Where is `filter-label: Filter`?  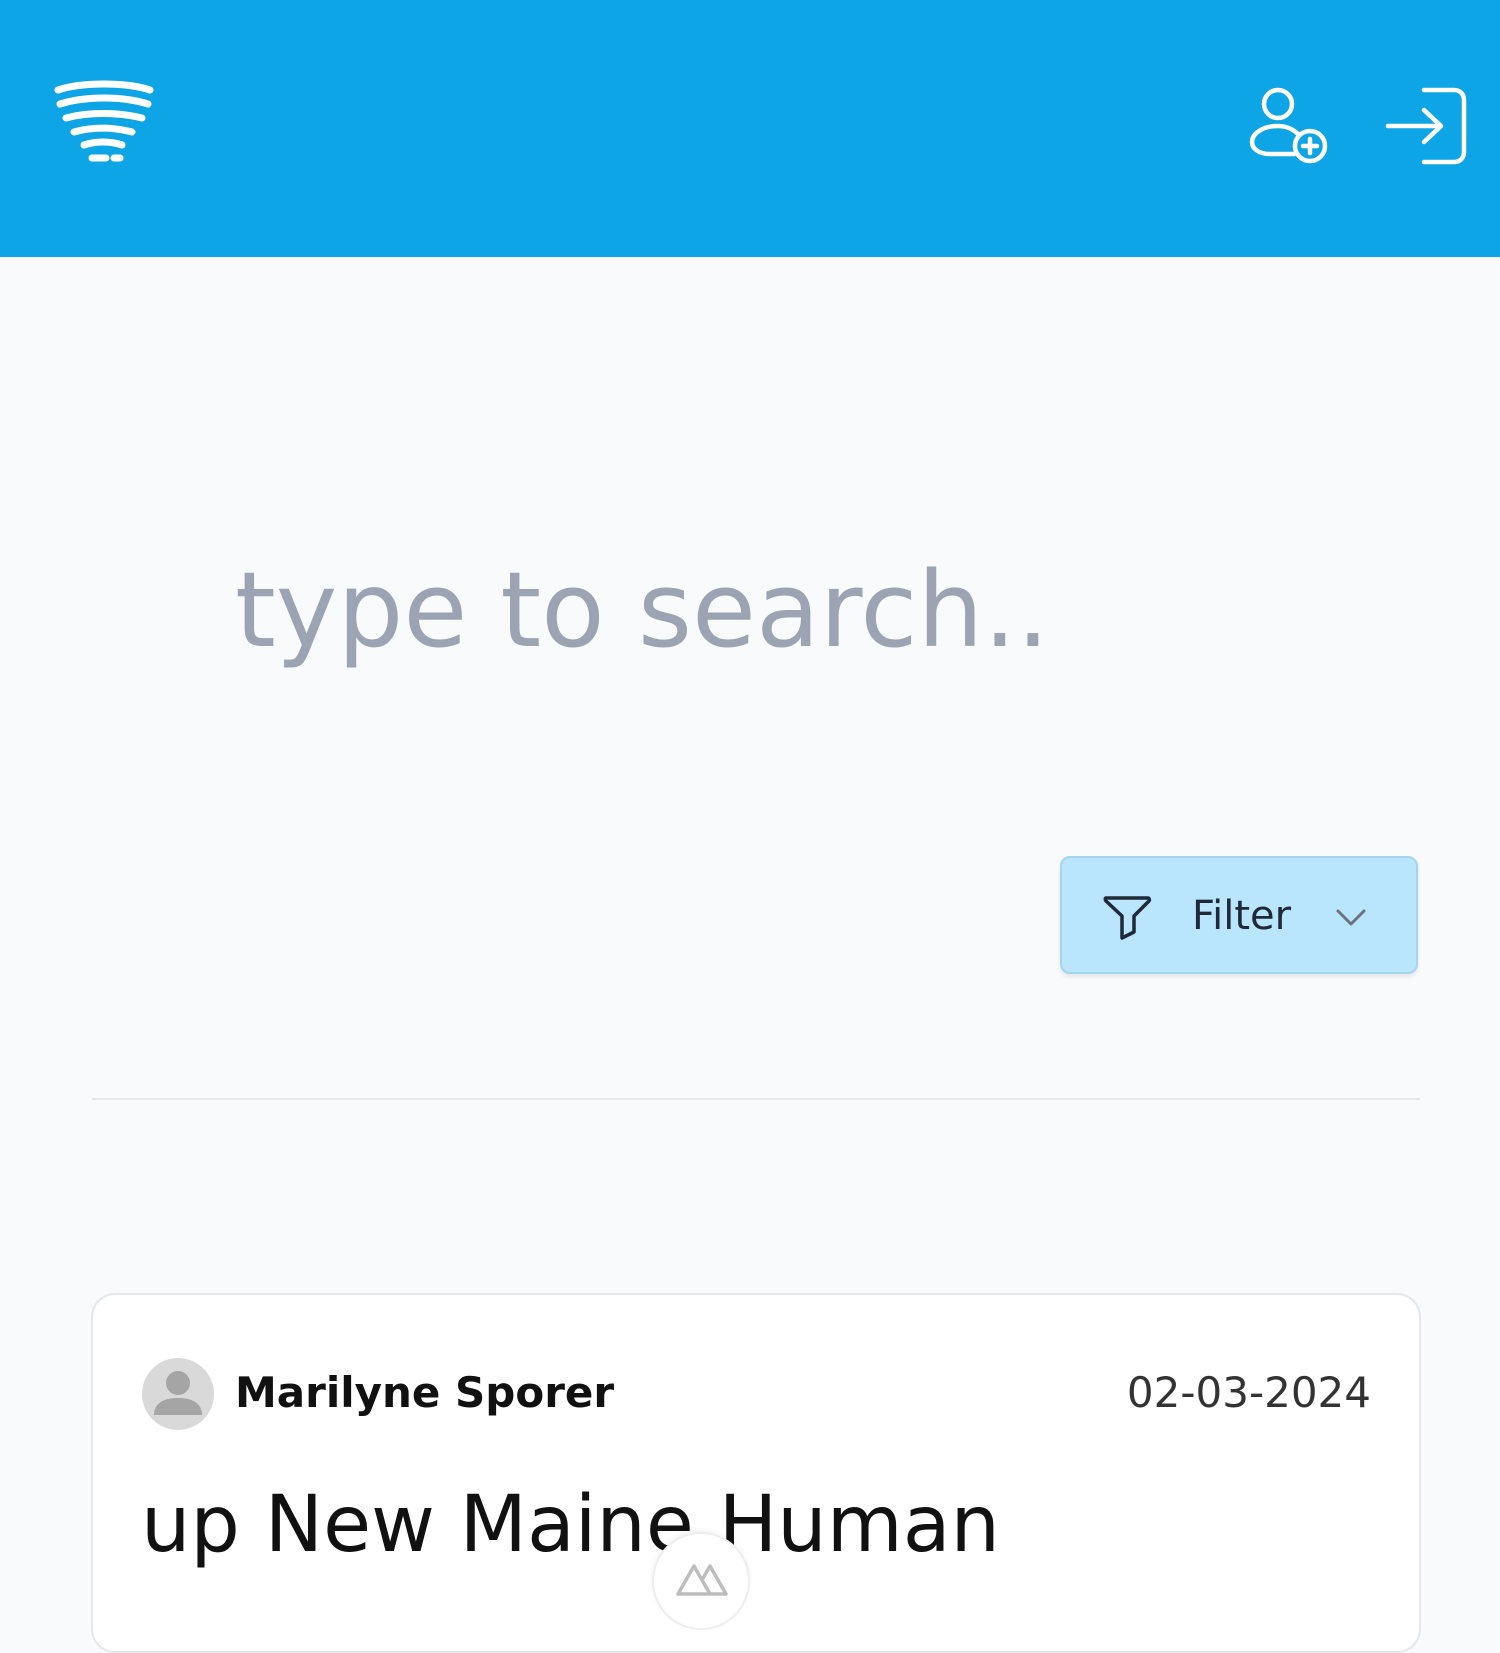
filter-label: Filter is located at coordinates (1242, 916).